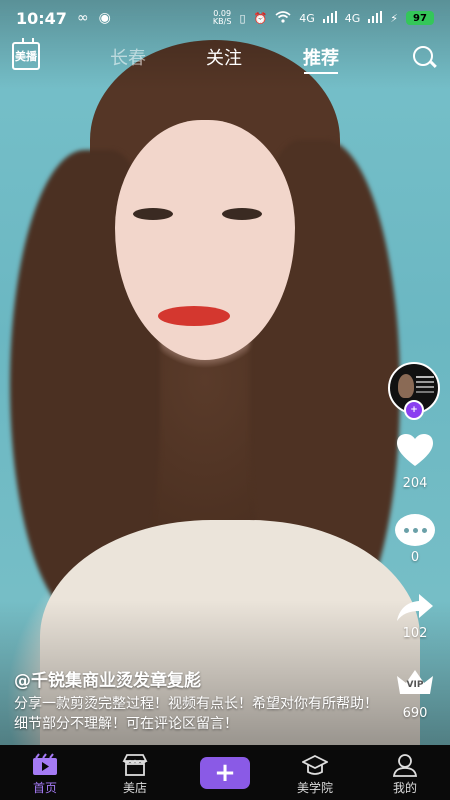  What do you see at coordinates (283, 18) in the screenshot?
I see `wifi-icon` at bounding box center [283, 18].